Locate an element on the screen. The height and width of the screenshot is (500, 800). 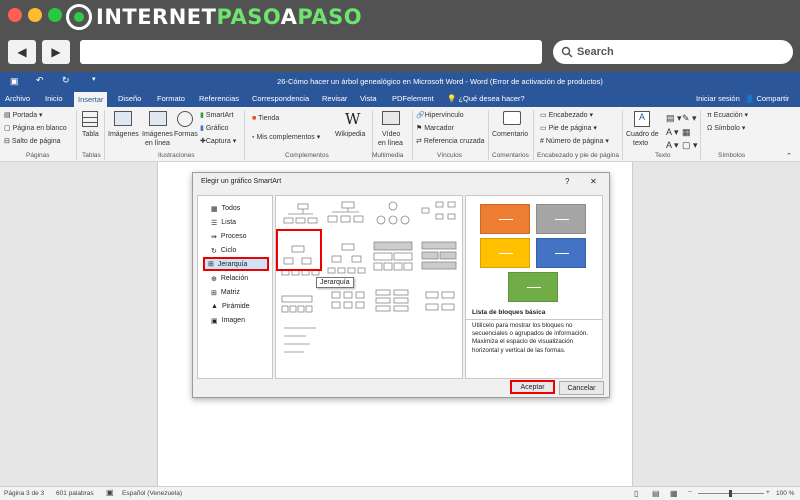
textbox-label-1: Cuadro de is located at coordinates (642, 134).